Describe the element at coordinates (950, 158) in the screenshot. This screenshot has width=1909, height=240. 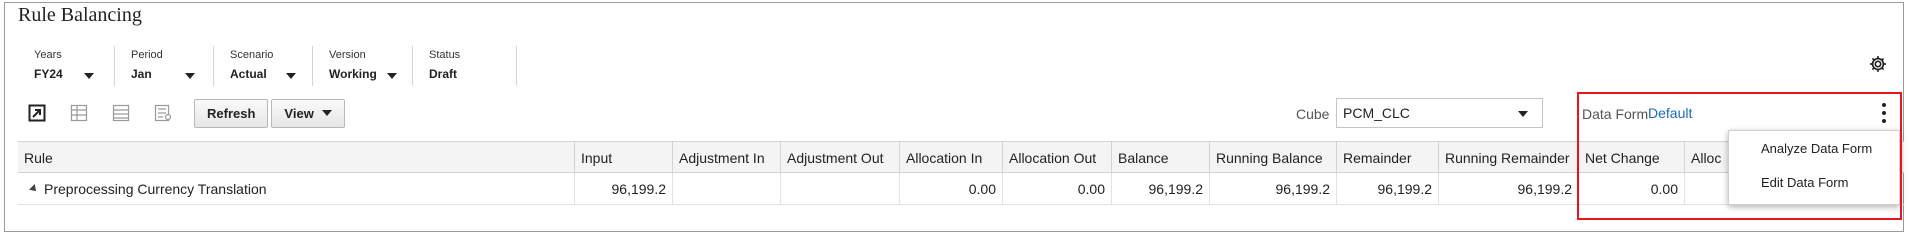
I see `column-header-allocation-in: Allocation In` at that location.